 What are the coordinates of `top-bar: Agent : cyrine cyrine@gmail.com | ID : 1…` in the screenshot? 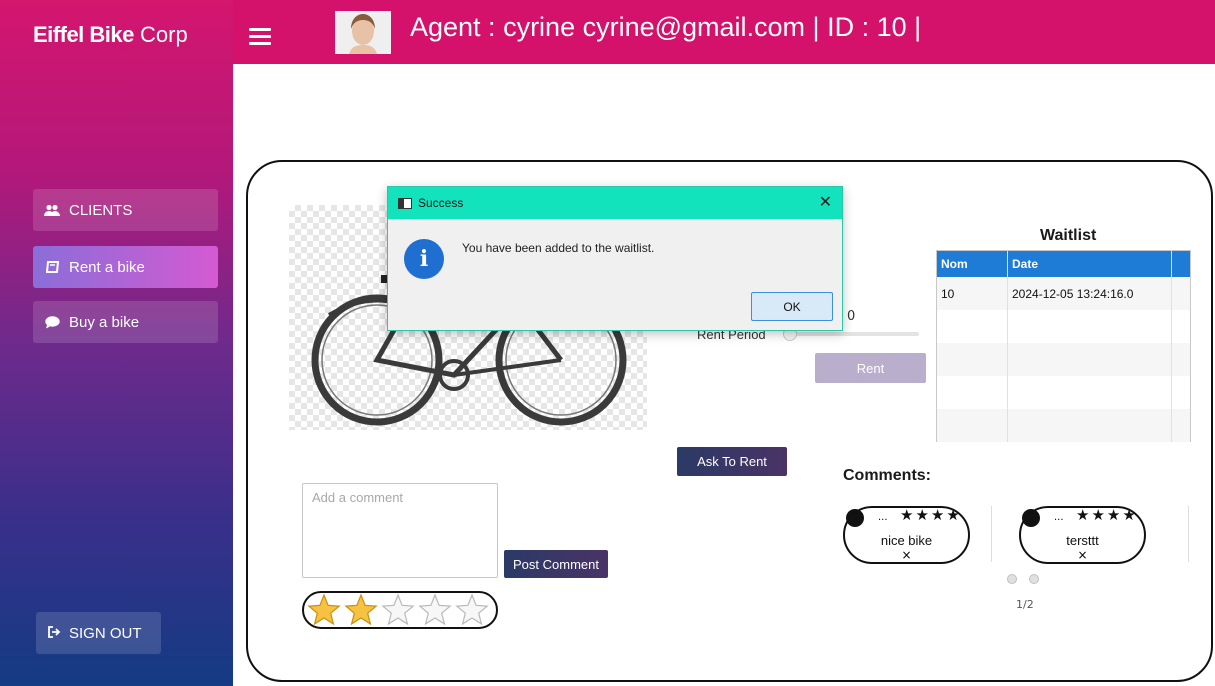 It's located at (724, 32).